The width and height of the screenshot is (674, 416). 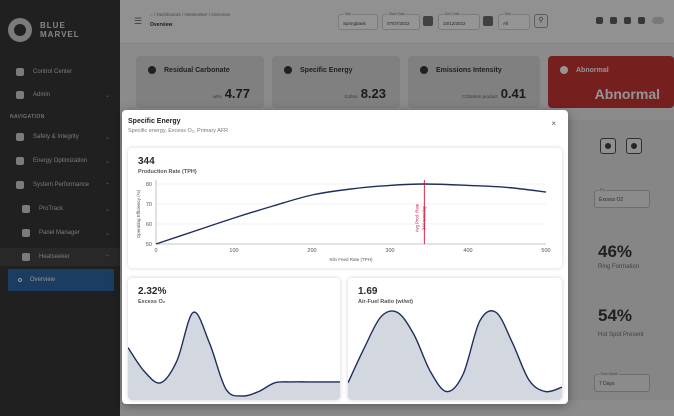 I want to click on production-rate-line, so click(x=351, y=214).